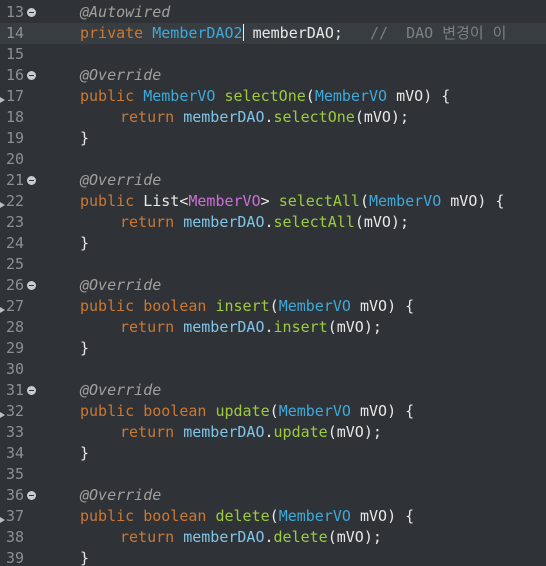 This screenshot has height=566, width=546. I want to click on line-number: 22, so click(15, 201).